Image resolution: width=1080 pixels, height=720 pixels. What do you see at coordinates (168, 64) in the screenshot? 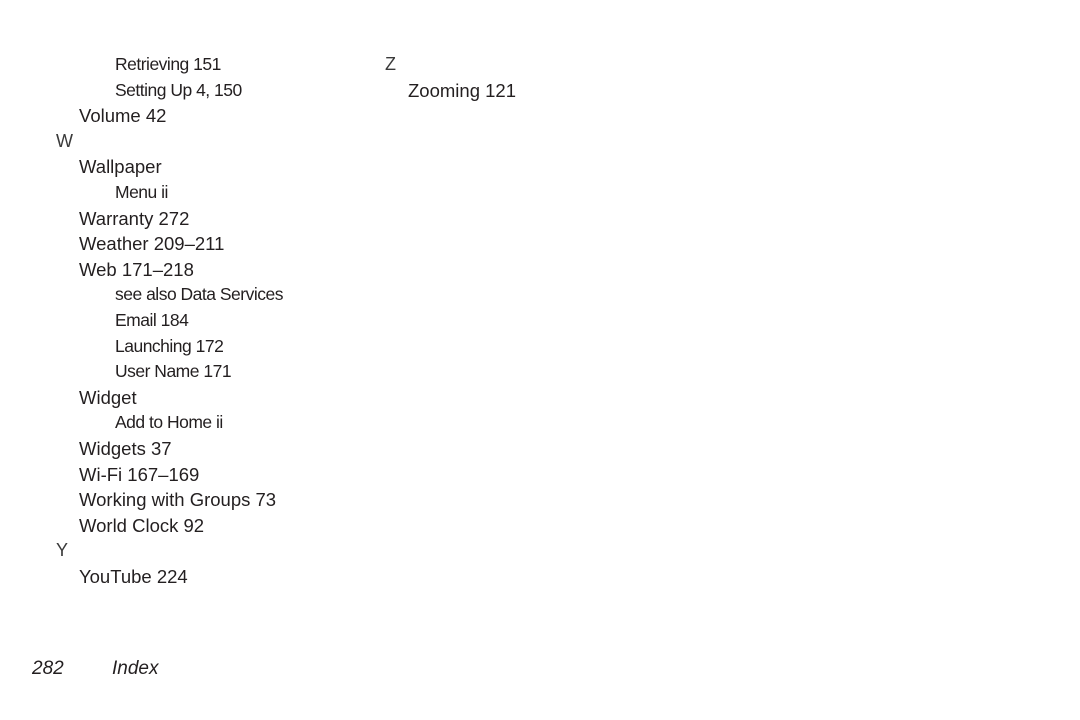
I see `index-subentry: Retrieving 151` at bounding box center [168, 64].